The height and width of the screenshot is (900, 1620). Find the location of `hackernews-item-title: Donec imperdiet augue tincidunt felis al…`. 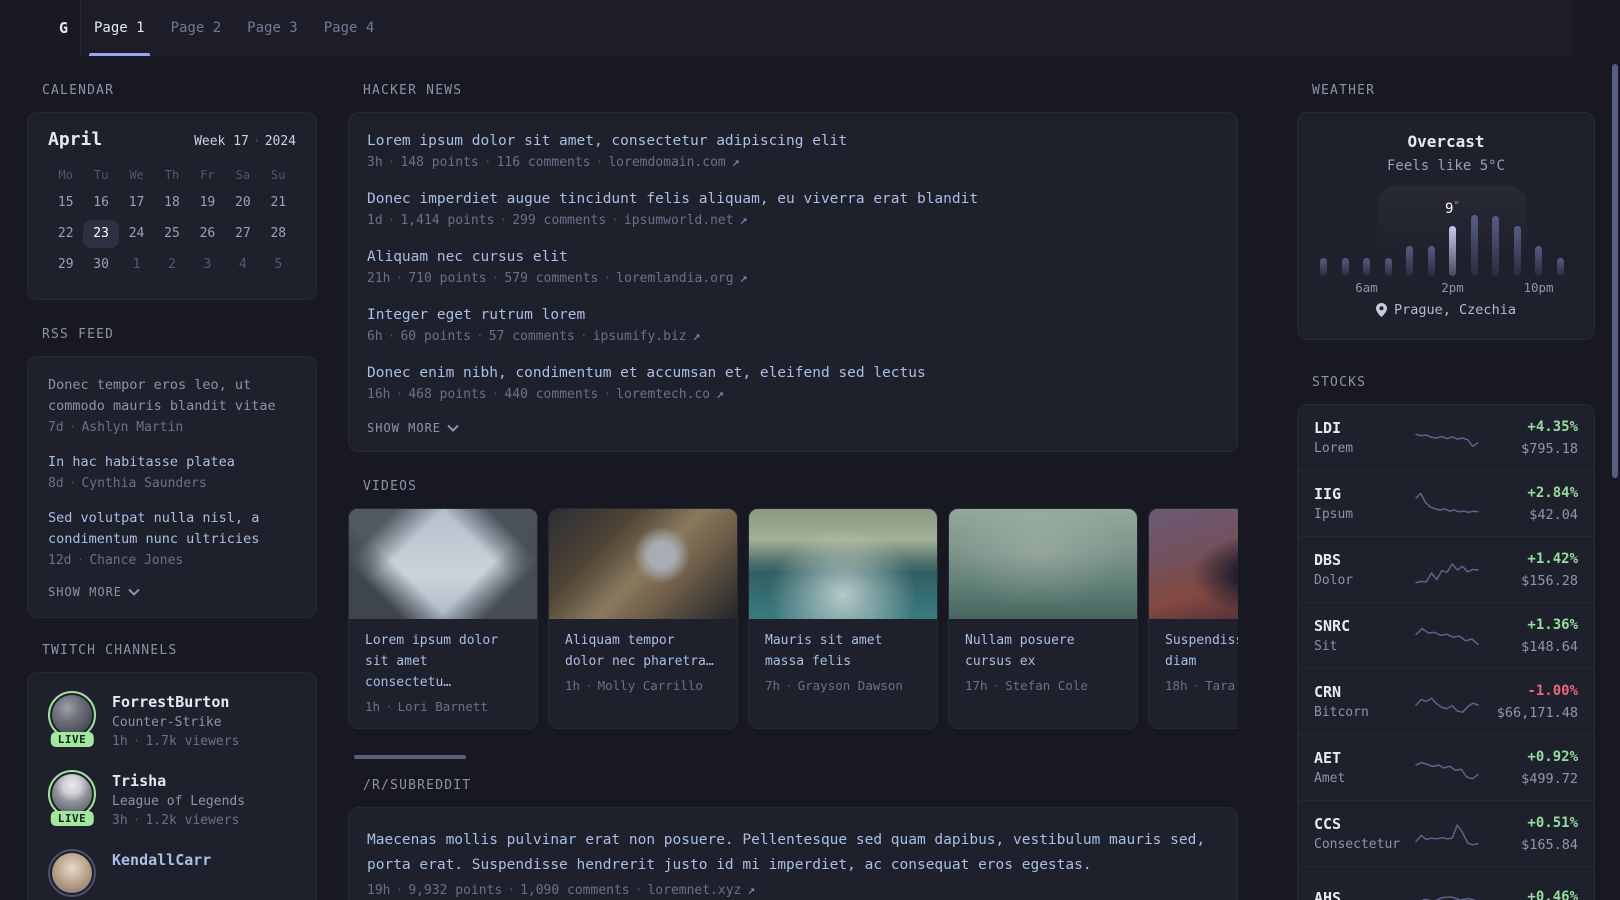

hackernews-item-title: Donec imperdiet augue tincidunt felis al… is located at coordinates (793, 199).